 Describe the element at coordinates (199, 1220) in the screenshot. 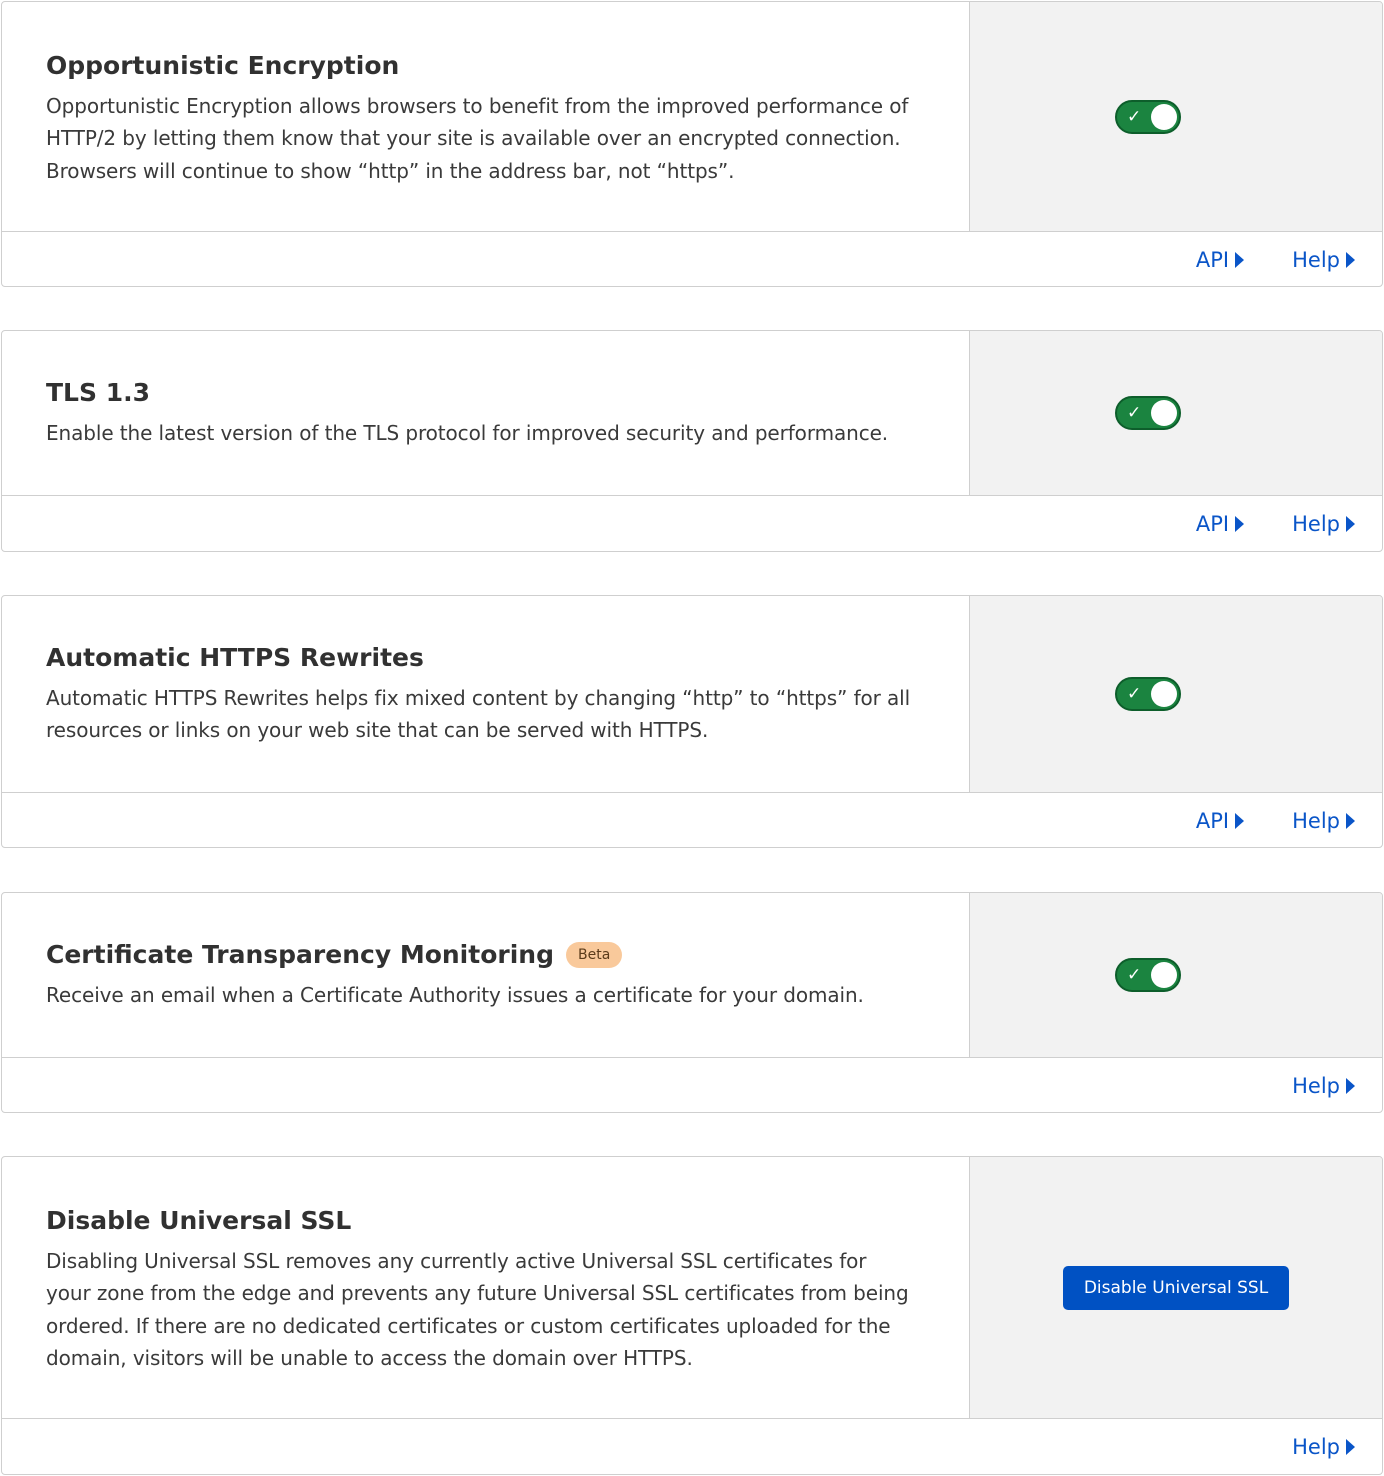

I see `card-title: Disable Universal SSL` at that location.